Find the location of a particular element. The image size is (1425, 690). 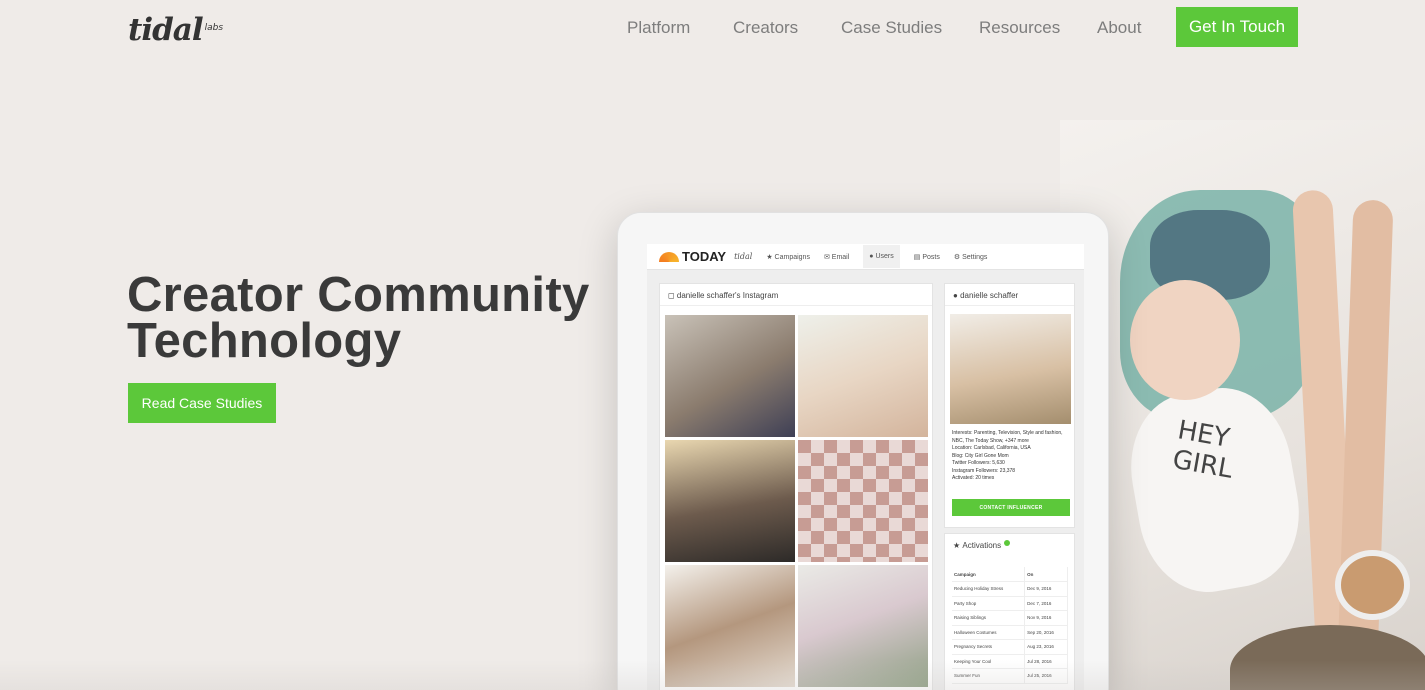

nav-case-studies: Case Studies is located at coordinates (891, 28).